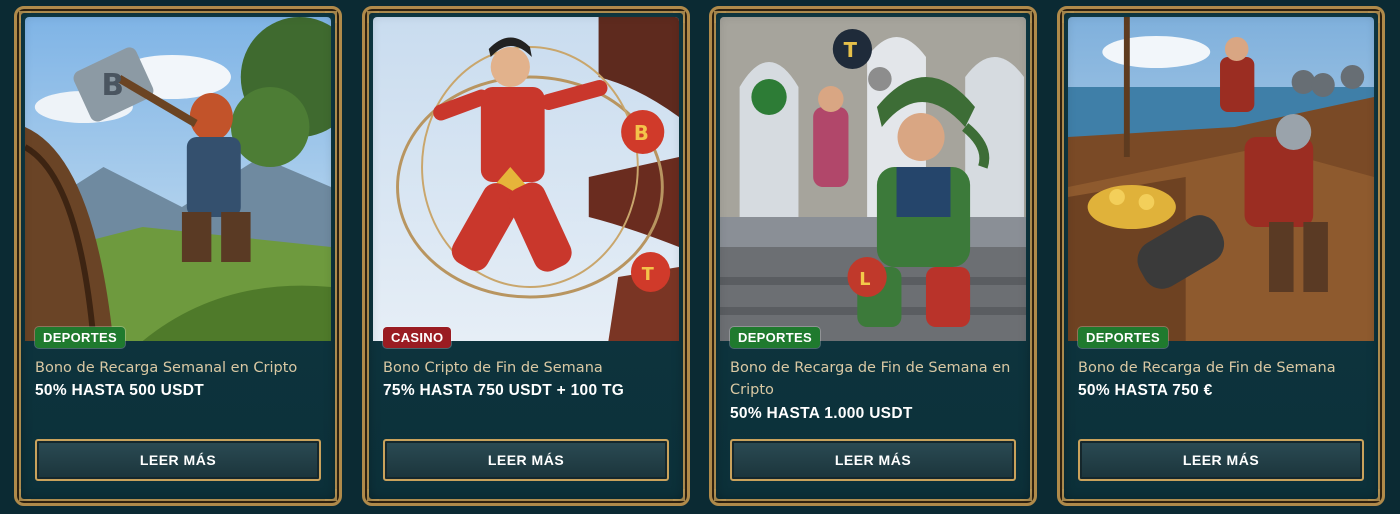  Describe the element at coordinates (864, 279) in the screenshot. I see `svg-text: L` at that location.